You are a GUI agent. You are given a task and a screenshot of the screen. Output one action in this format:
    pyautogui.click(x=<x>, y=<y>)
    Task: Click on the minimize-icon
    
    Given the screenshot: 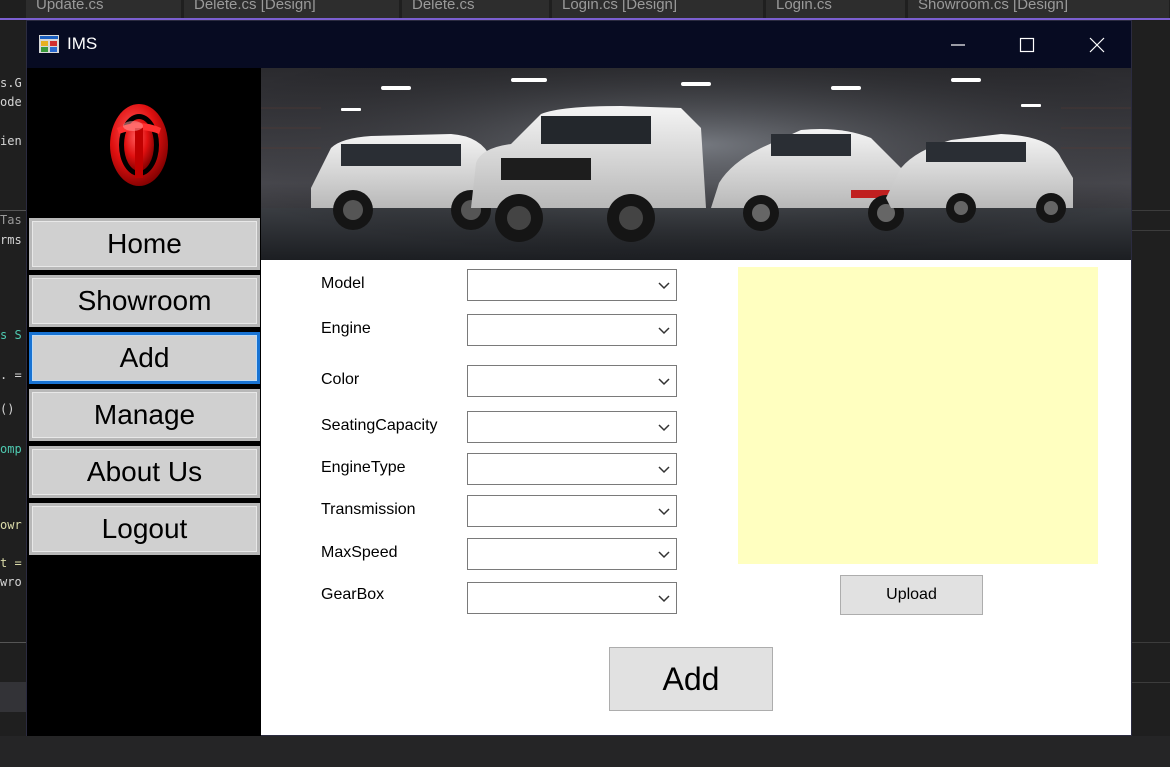 What is the action you would take?
    pyautogui.click(x=958, y=44)
    